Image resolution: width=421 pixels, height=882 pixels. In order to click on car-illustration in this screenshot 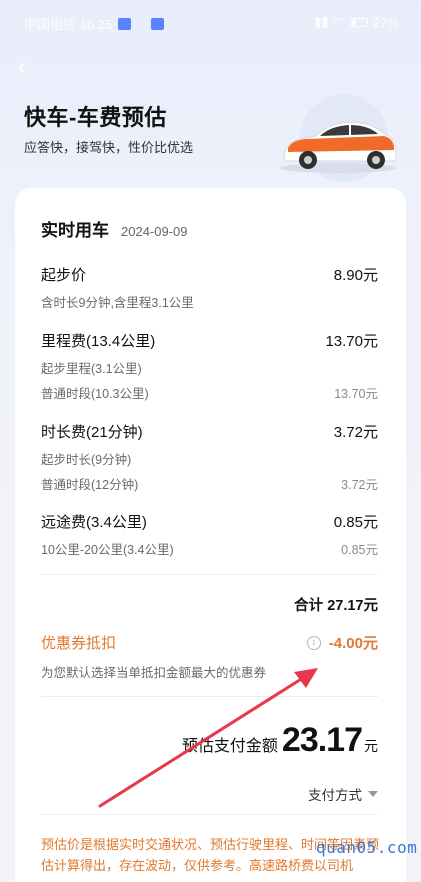, I will do `click(337, 137)`.